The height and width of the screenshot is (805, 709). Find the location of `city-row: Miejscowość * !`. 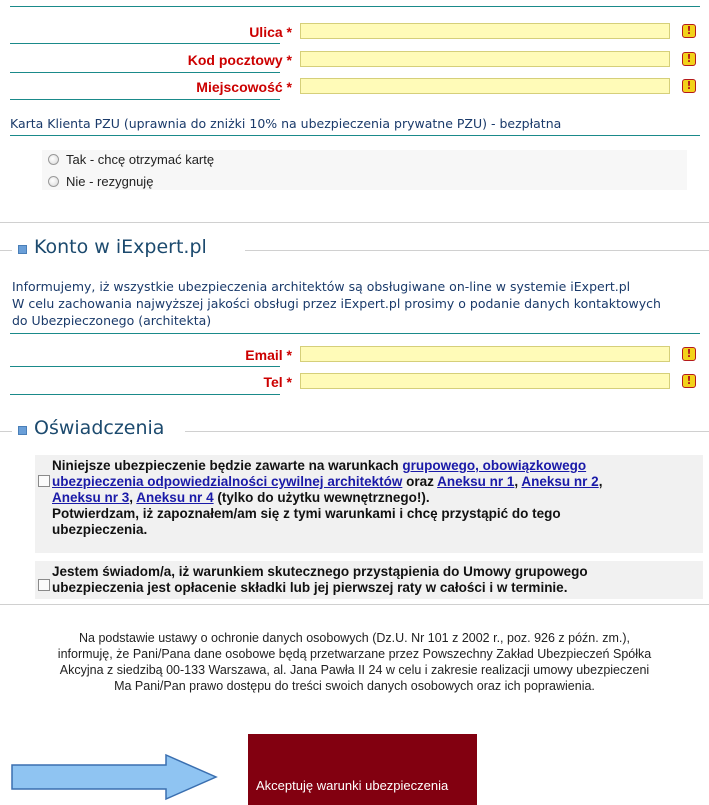

city-row: Miejscowość * ! is located at coordinates (355, 88).